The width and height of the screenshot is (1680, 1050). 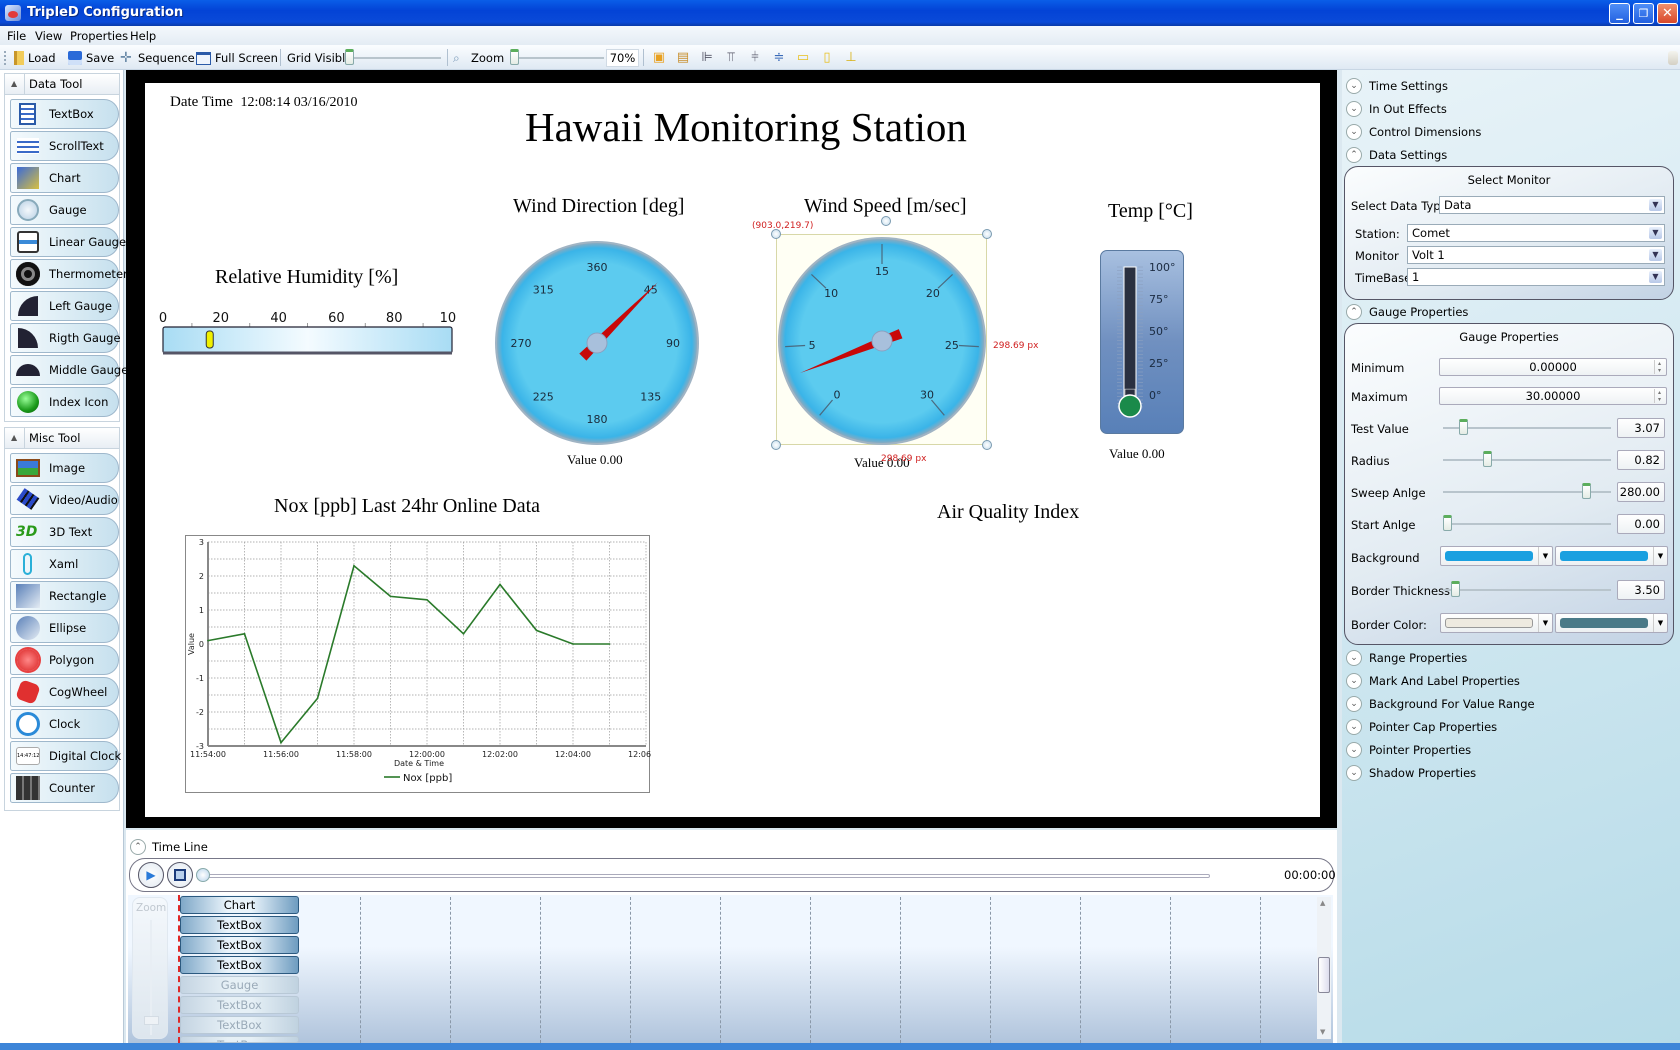 What do you see at coordinates (1552, 205) in the screenshot?
I see `data-type-select: Data ▼` at bounding box center [1552, 205].